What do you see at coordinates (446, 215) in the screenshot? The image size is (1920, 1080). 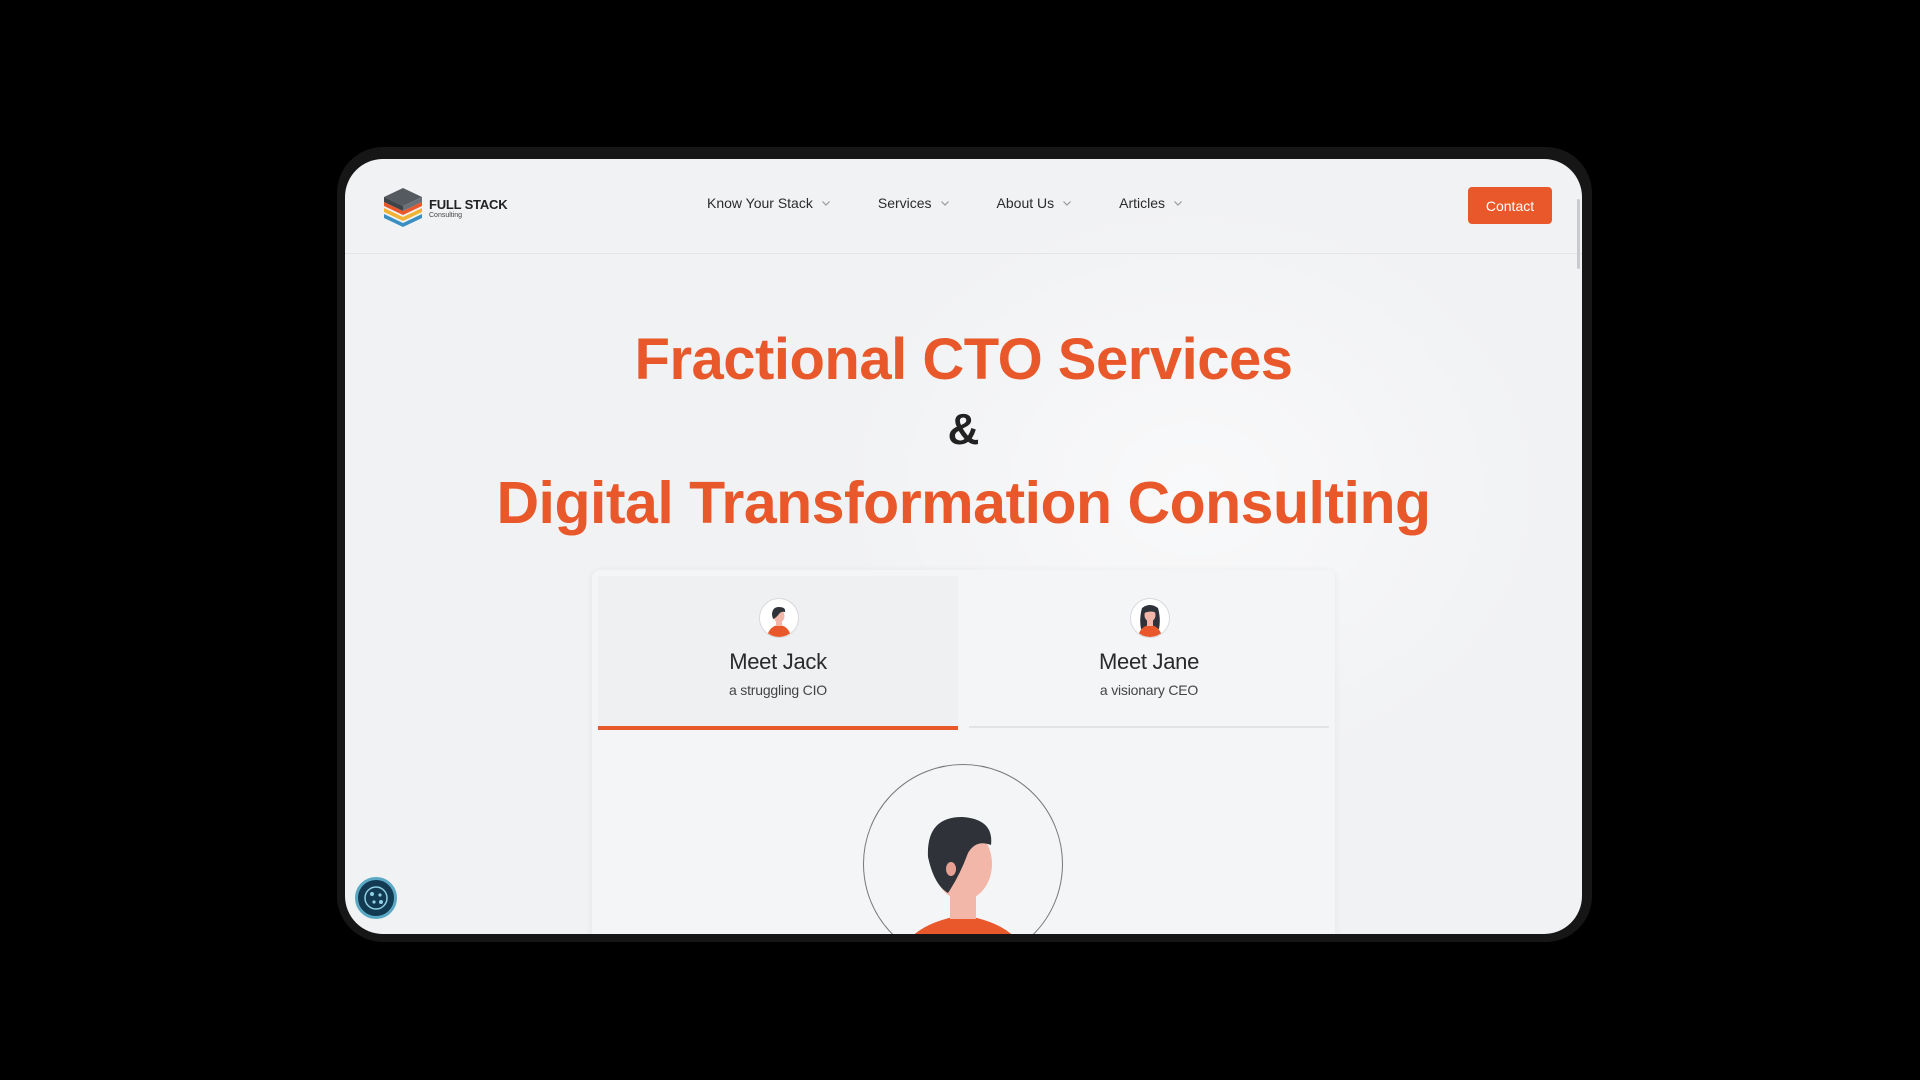 I see `logo-subtitle: Consulting` at bounding box center [446, 215].